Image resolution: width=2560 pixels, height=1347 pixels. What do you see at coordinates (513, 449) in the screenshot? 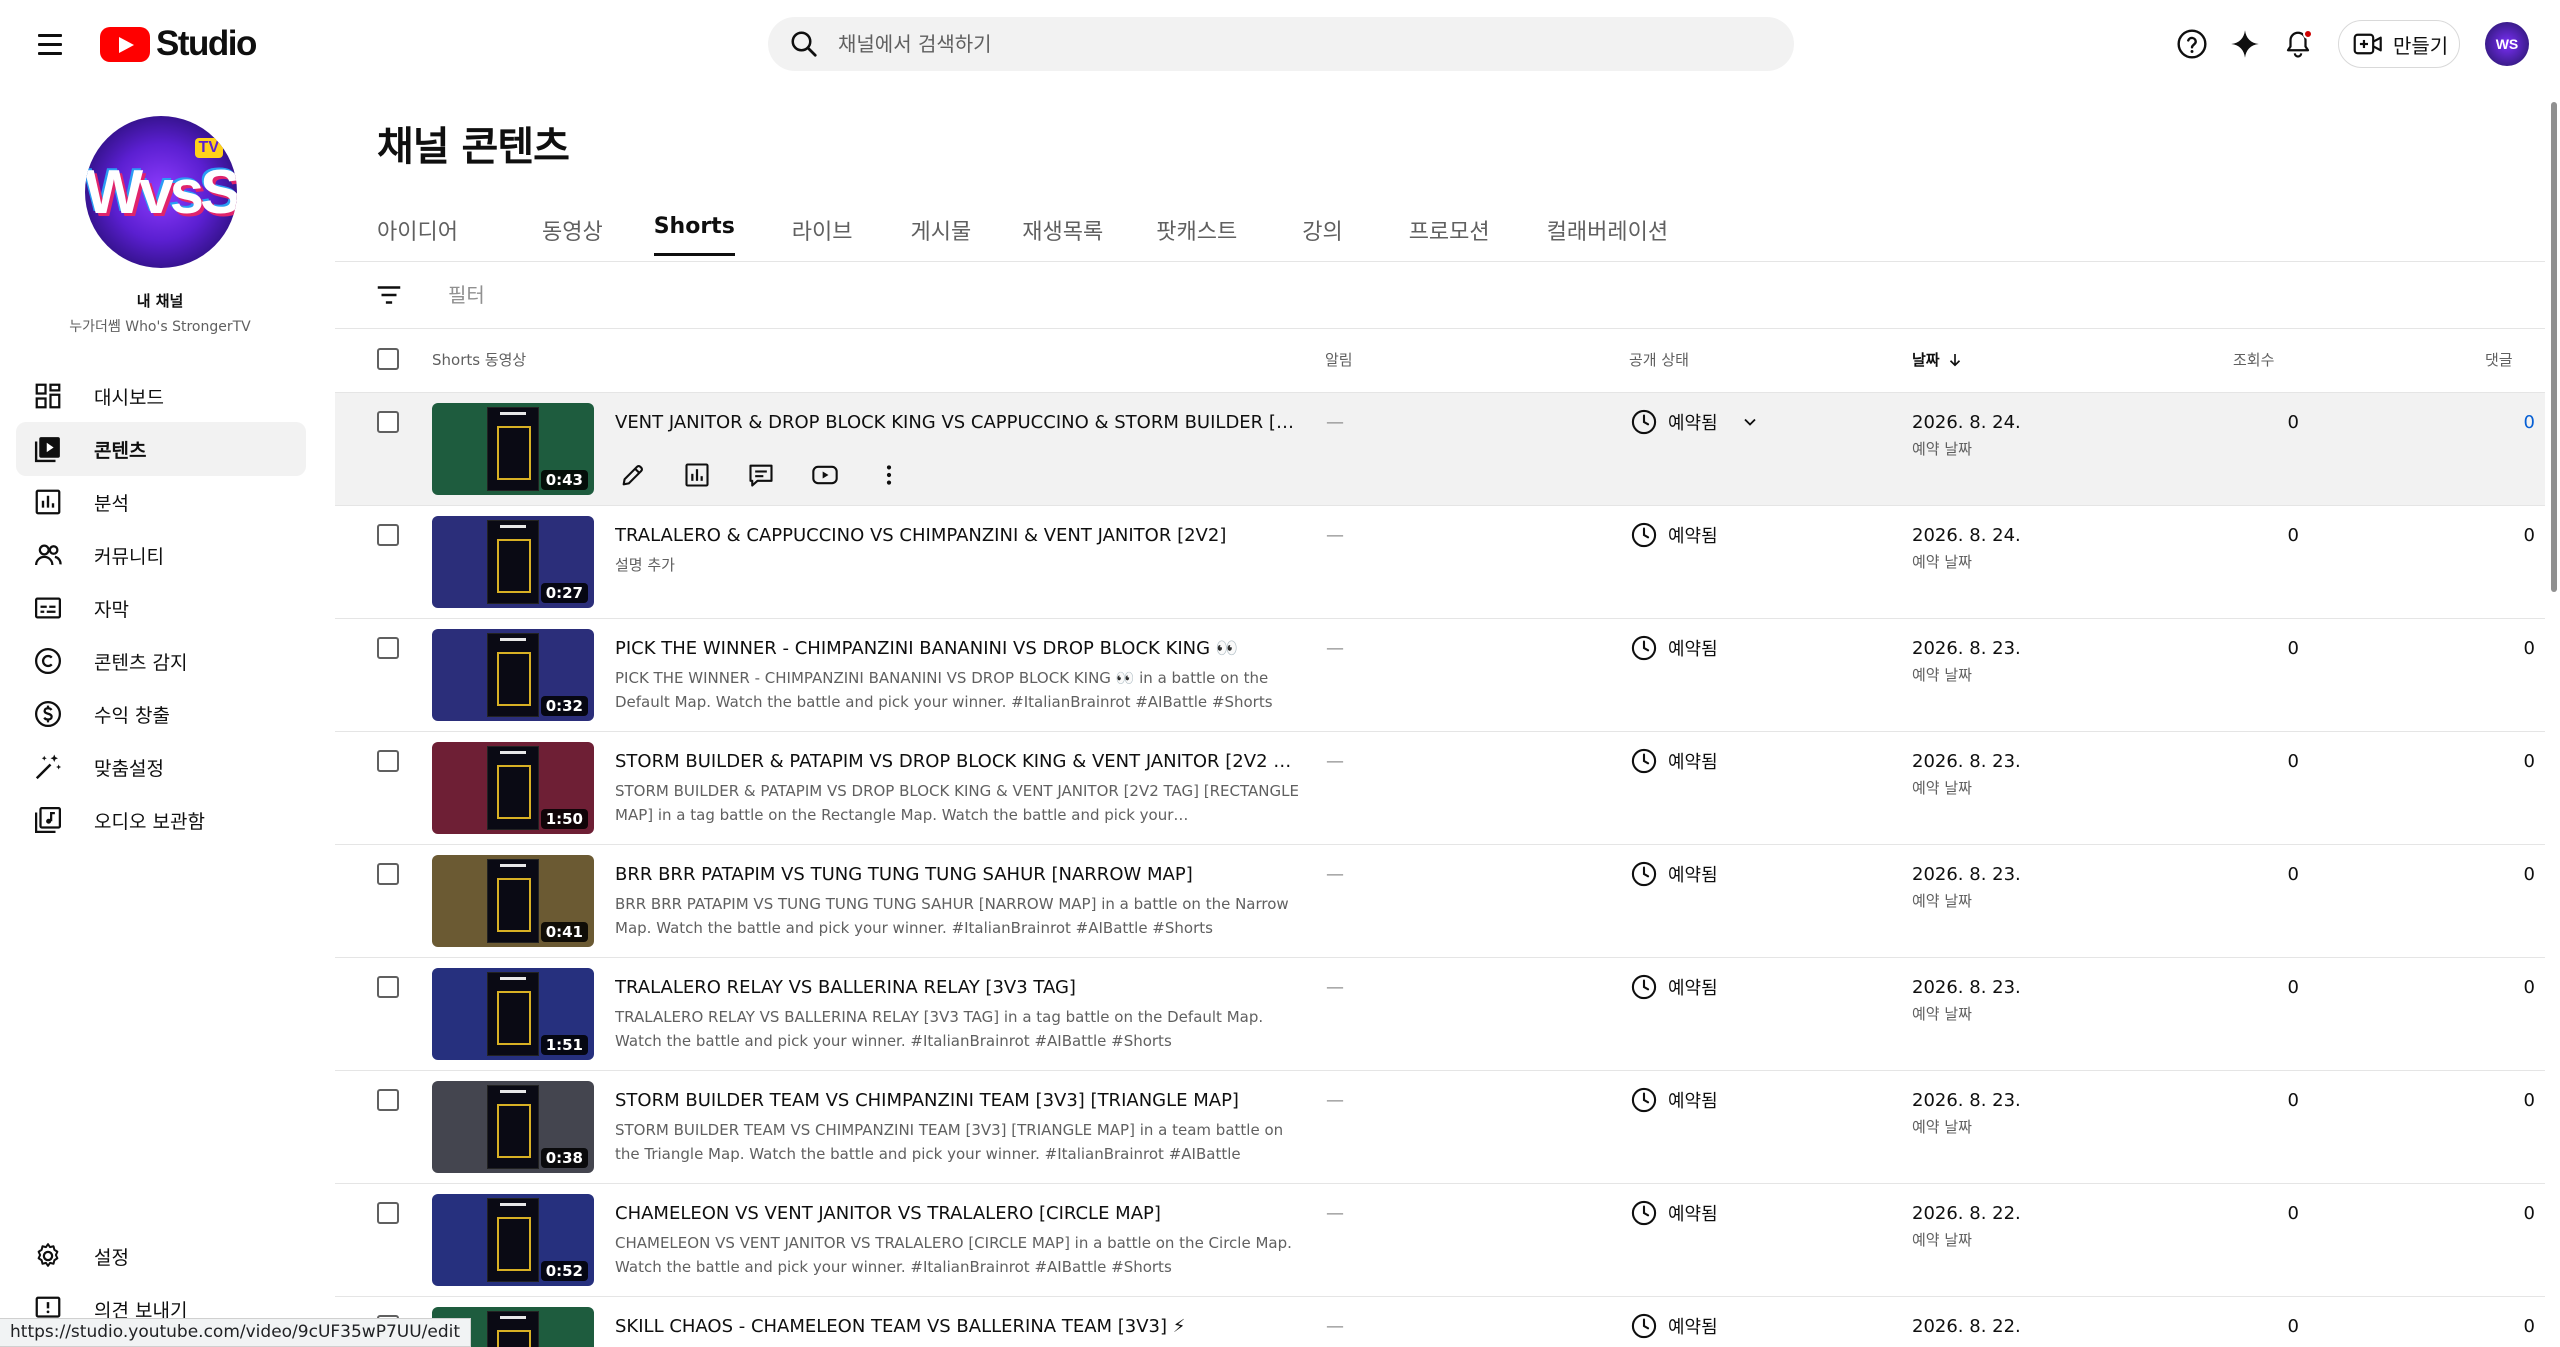
I see `video-thumbnail: 0:43` at bounding box center [513, 449].